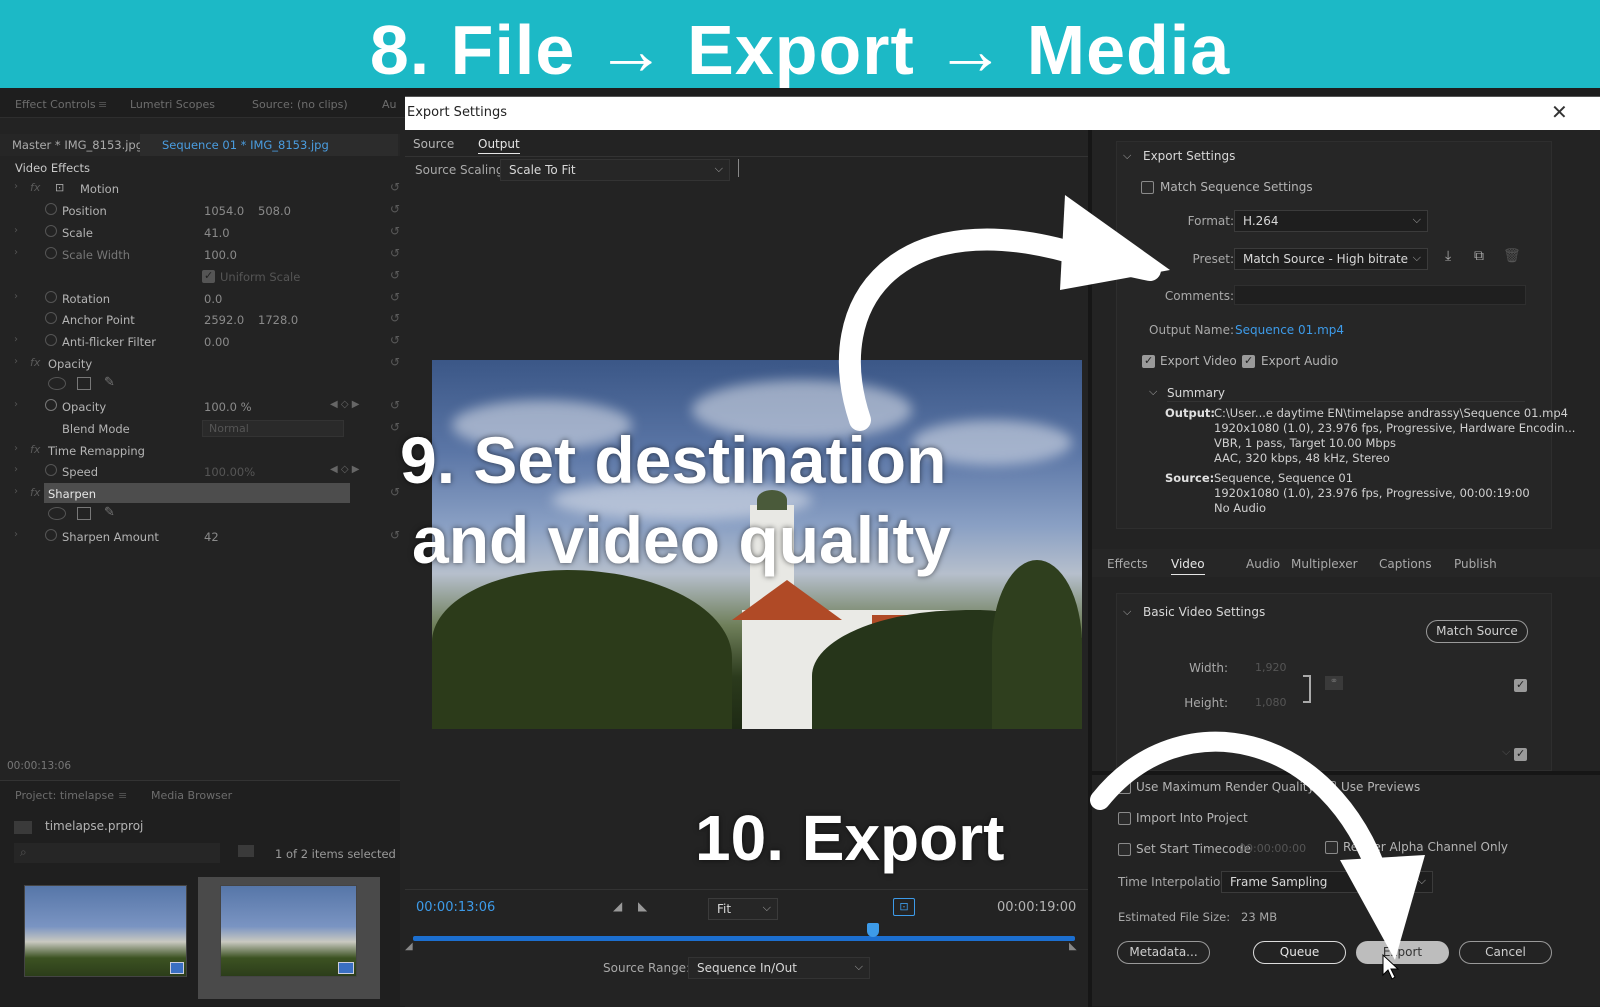 This screenshot has width=1600, height=1007. Describe the element at coordinates (1382, 907) in the screenshot. I see `arrow-head-export` at that location.